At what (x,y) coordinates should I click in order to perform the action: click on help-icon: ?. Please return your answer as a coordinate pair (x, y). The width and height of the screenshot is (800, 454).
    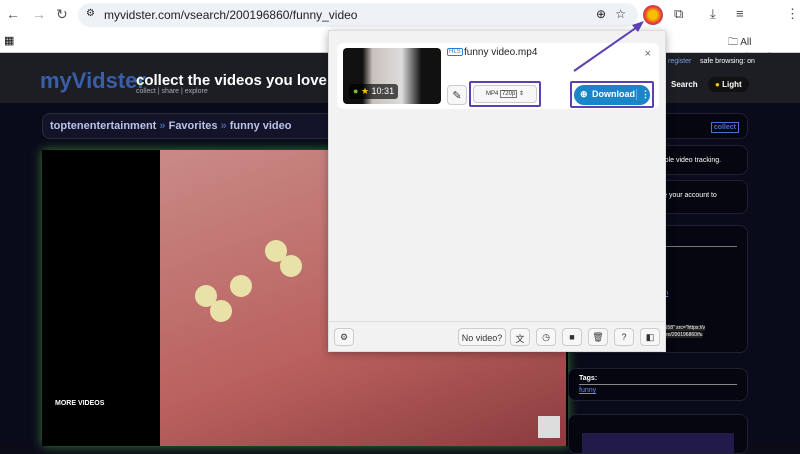
    Looking at the image, I should click on (624, 337).